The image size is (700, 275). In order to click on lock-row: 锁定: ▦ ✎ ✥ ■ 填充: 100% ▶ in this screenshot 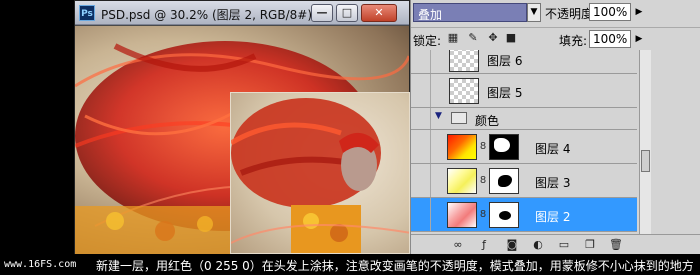, I will do `click(555, 38)`.